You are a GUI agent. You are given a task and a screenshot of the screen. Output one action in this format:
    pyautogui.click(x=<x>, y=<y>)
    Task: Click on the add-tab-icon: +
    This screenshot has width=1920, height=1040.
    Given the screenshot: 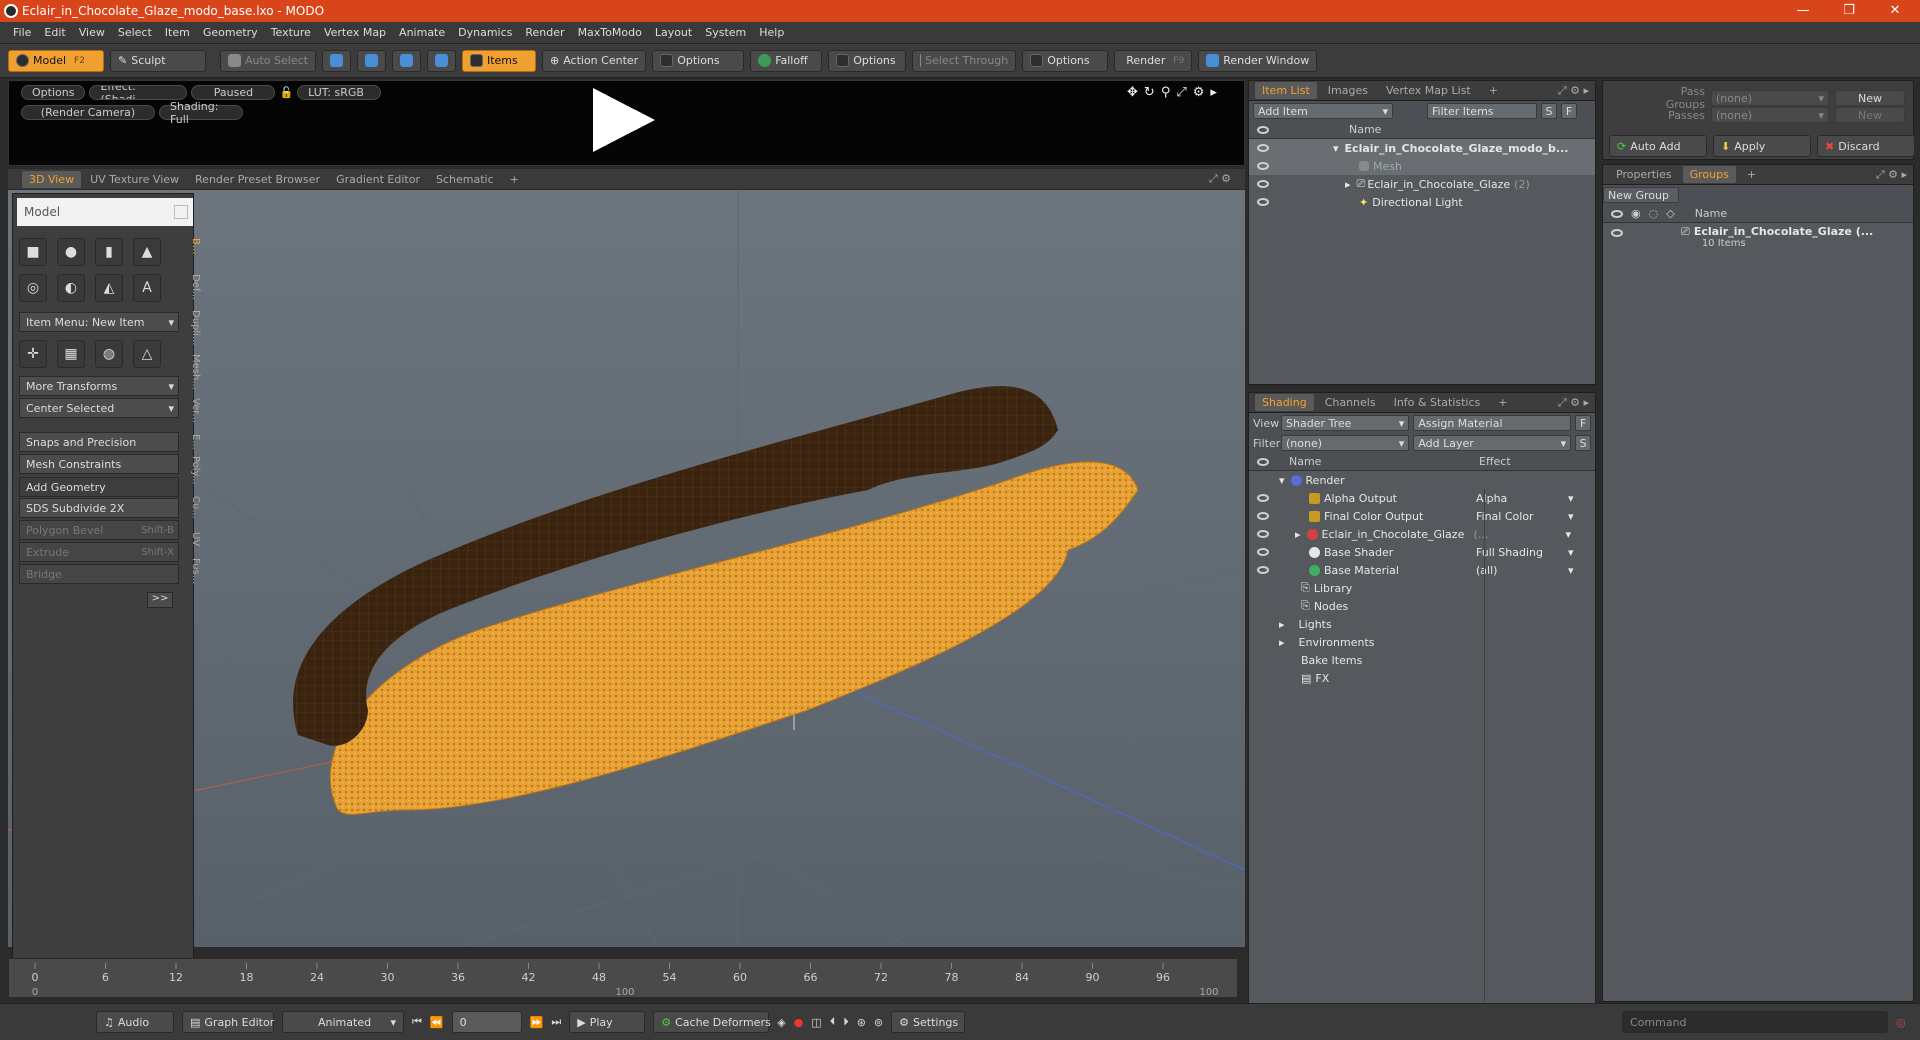 What is the action you would take?
    pyautogui.click(x=514, y=179)
    